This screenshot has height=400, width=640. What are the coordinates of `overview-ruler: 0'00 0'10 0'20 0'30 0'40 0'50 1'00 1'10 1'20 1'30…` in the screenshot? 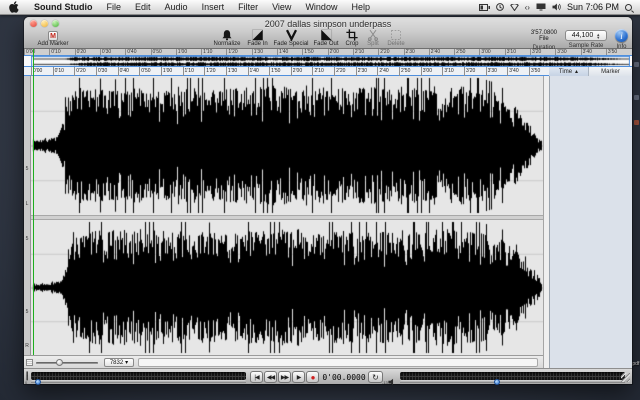 It's located at (328, 52).